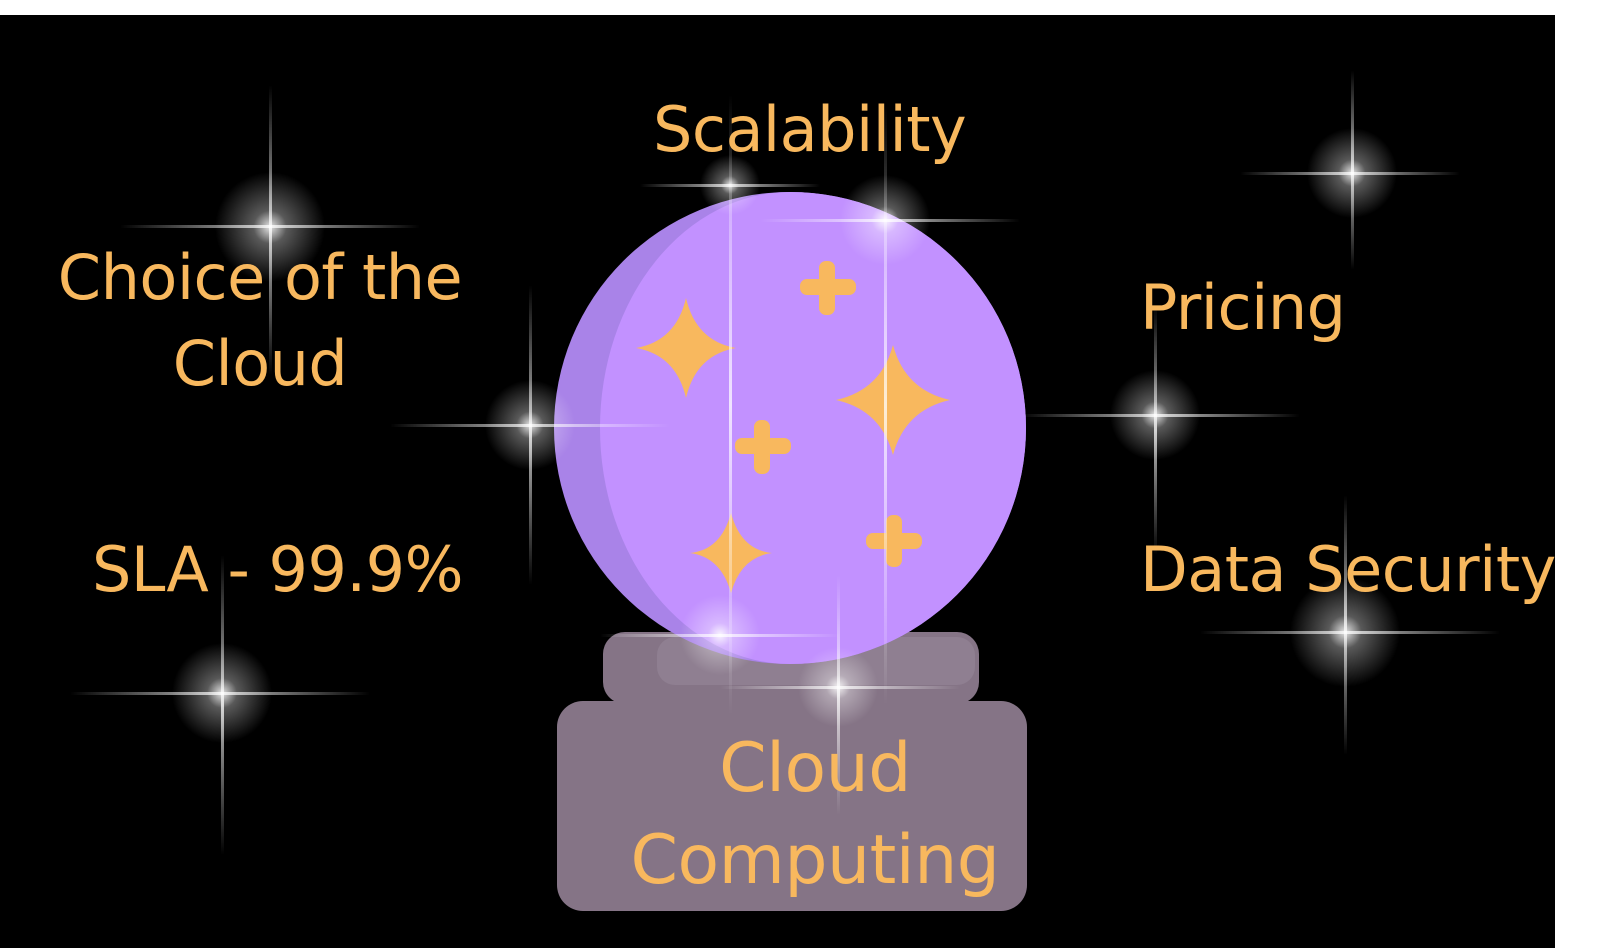 The height and width of the screenshot is (948, 1608). Describe the element at coordinates (277, 569) in the screenshot. I see `label-sla: SLA - 99.9%` at that location.